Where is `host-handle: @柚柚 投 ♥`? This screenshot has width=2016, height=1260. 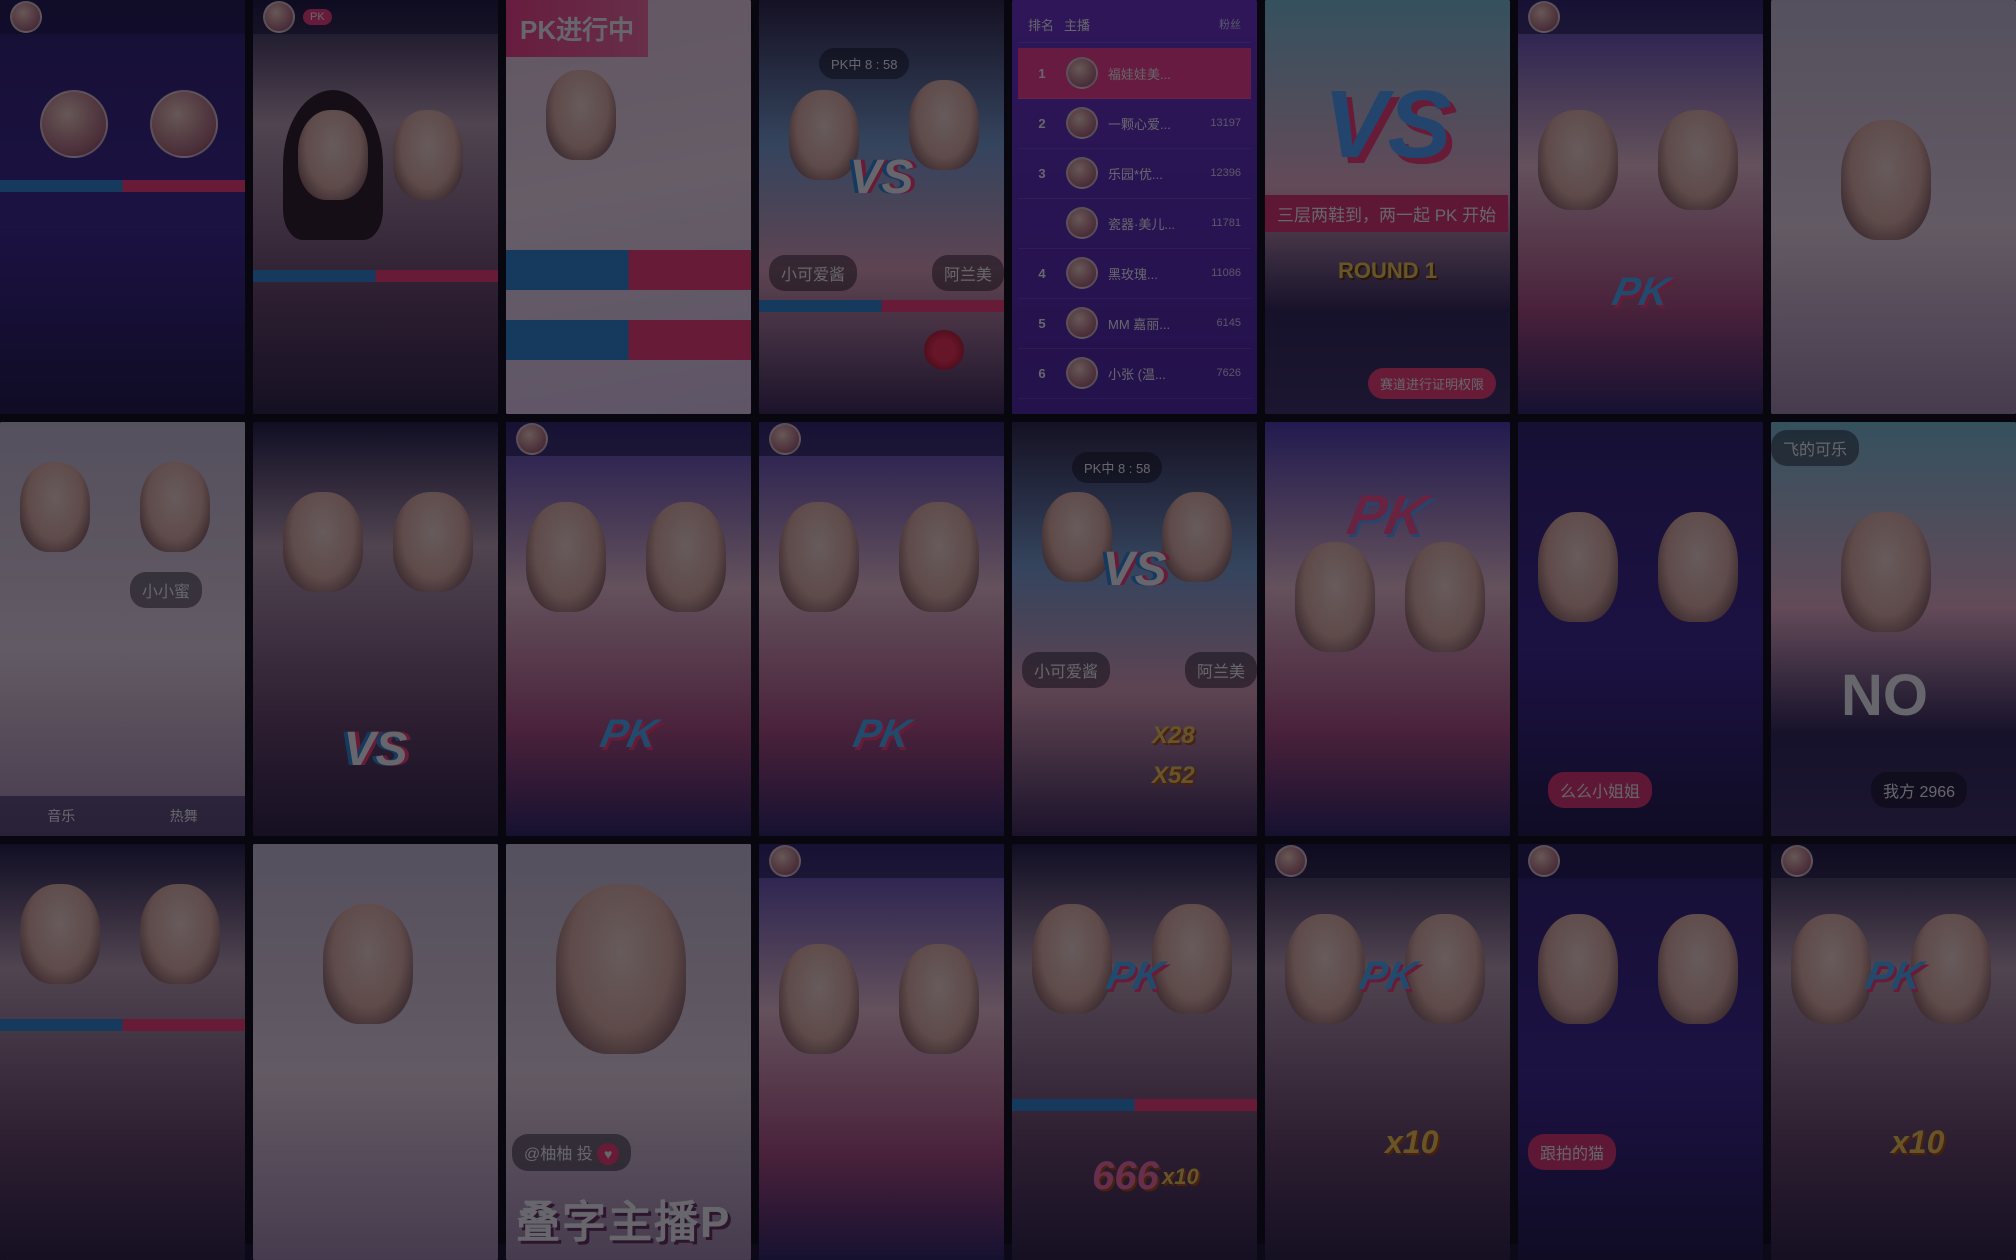 host-handle: @柚柚 投 ♥ is located at coordinates (572, 1152).